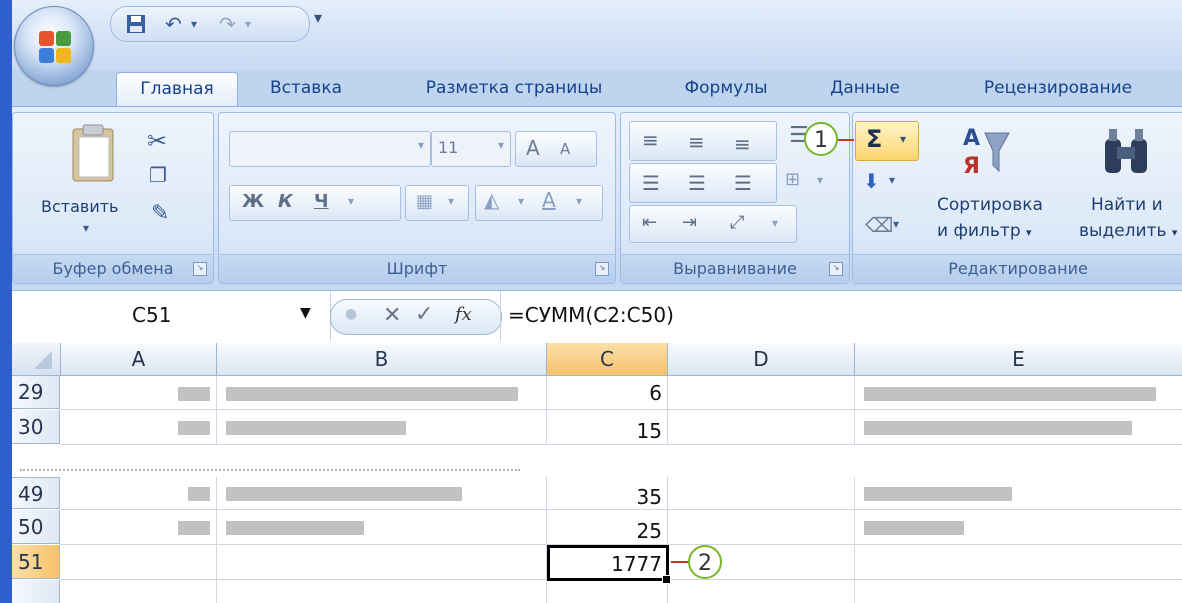 The height and width of the screenshot is (603, 1182). Describe the element at coordinates (549, 200) in the screenshot. I see `font-color-icon: A` at that location.